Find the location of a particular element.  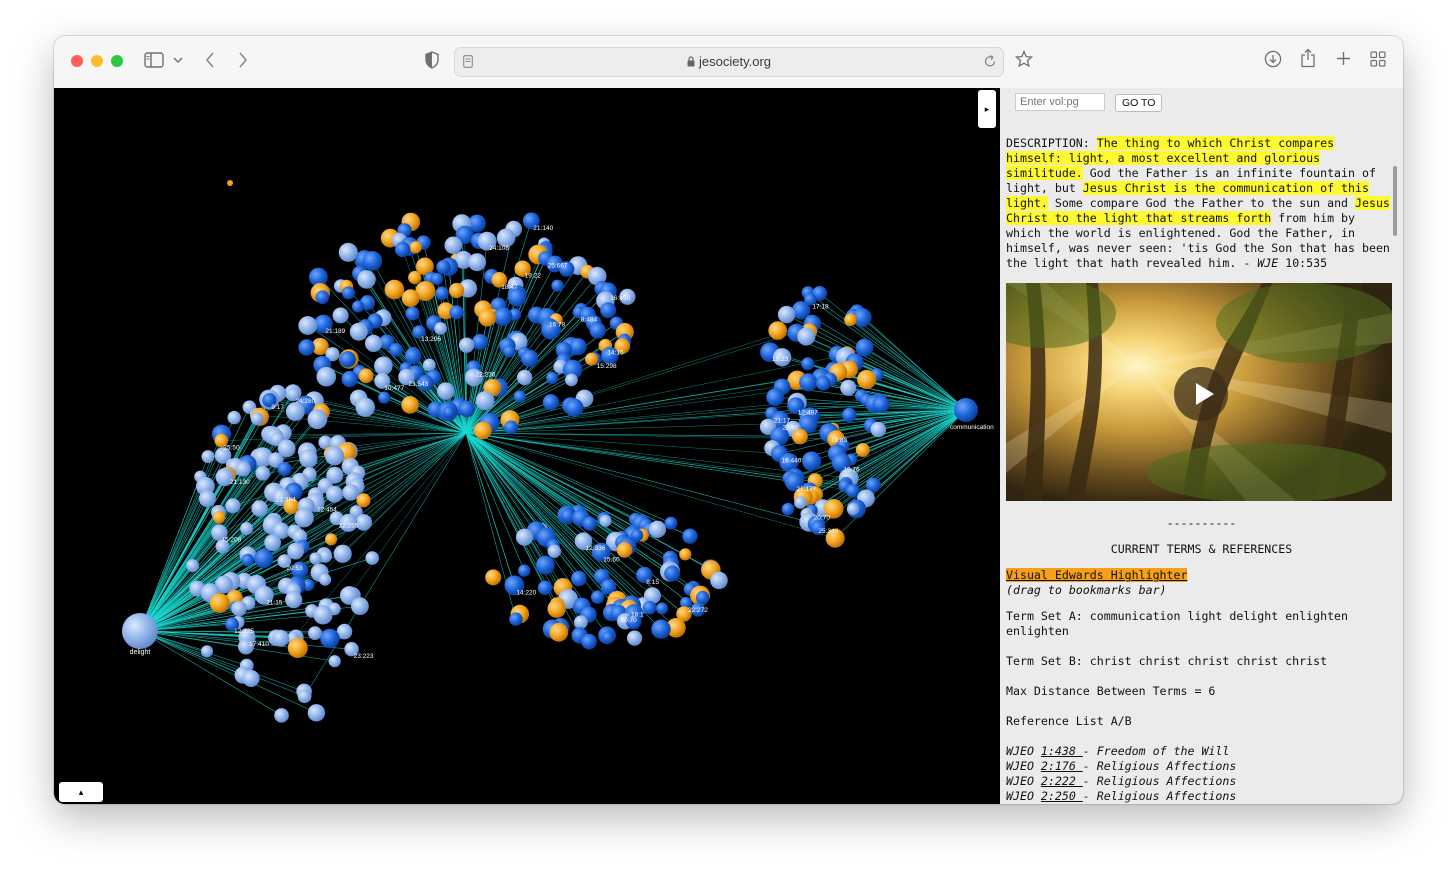

bookmark-star-icon is located at coordinates (1024, 59).